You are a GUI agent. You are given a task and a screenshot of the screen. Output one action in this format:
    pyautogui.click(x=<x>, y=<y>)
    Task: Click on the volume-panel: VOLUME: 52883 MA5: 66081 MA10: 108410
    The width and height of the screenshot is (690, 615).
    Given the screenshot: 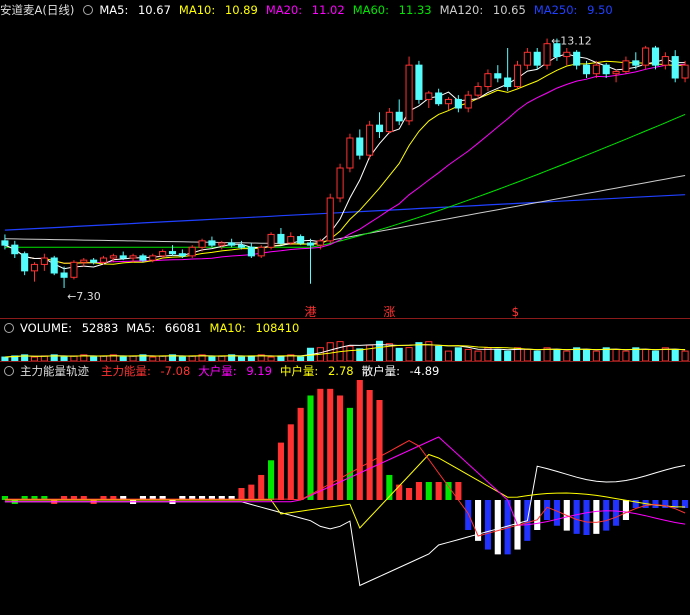 What is the action you would take?
    pyautogui.click(x=345, y=340)
    